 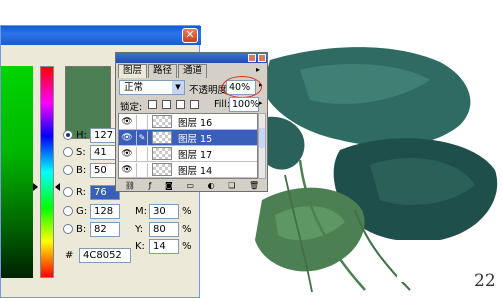 I want to click on red-label: R:, so click(x=81, y=192).